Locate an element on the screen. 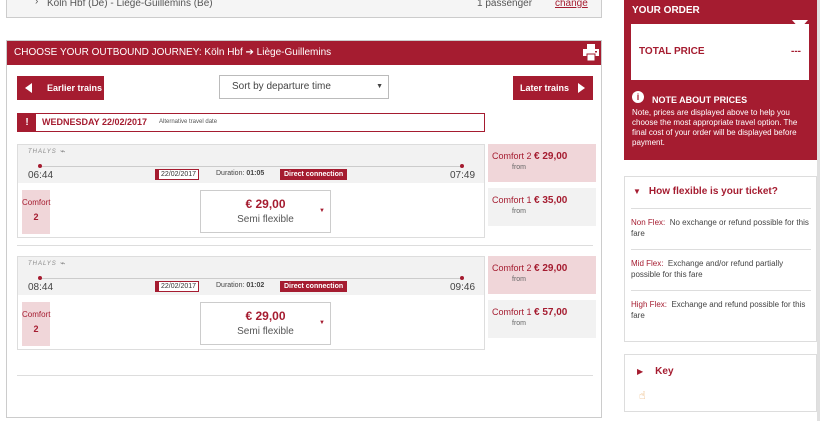  total-price-label: TOTAL PRICE is located at coordinates (672, 51).